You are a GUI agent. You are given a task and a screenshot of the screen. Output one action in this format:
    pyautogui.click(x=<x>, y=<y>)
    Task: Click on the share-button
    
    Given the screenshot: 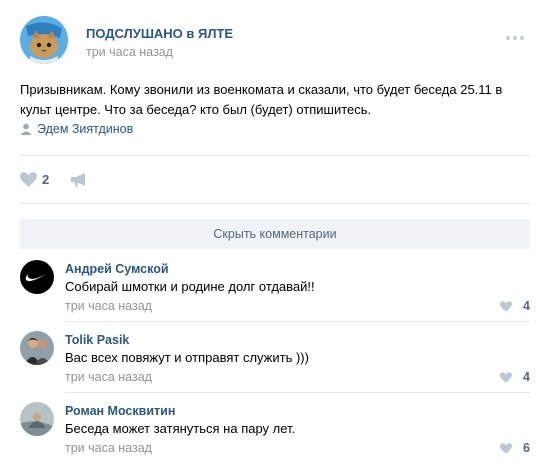 What is the action you would take?
    pyautogui.click(x=79, y=180)
    